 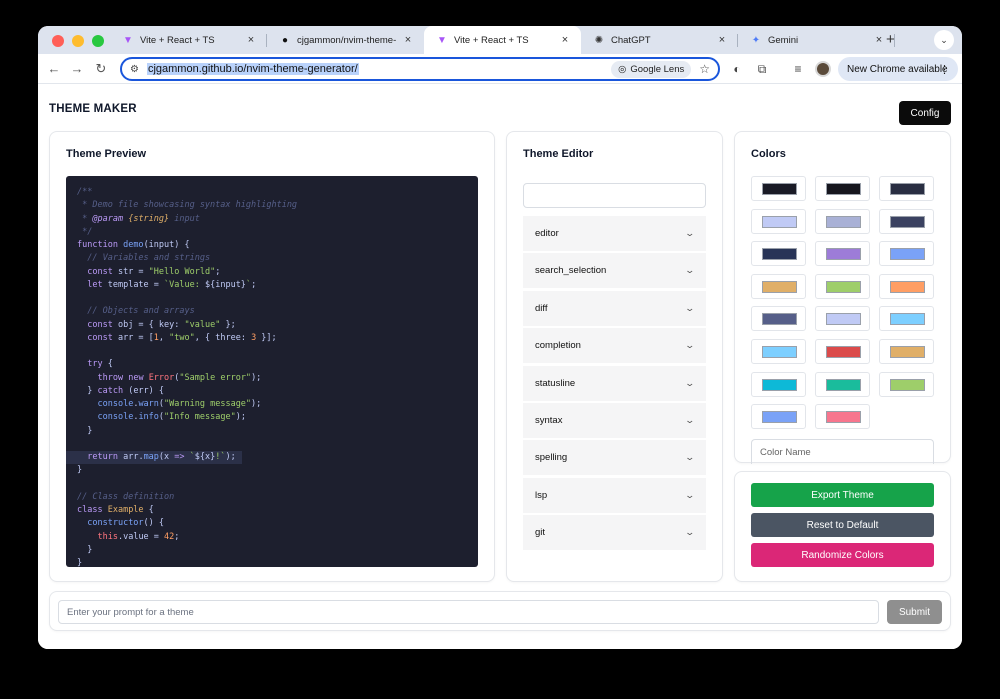 What do you see at coordinates (558, 154) in the screenshot?
I see `theme-editor-title: Theme Editor` at bounding box center [558, 154].